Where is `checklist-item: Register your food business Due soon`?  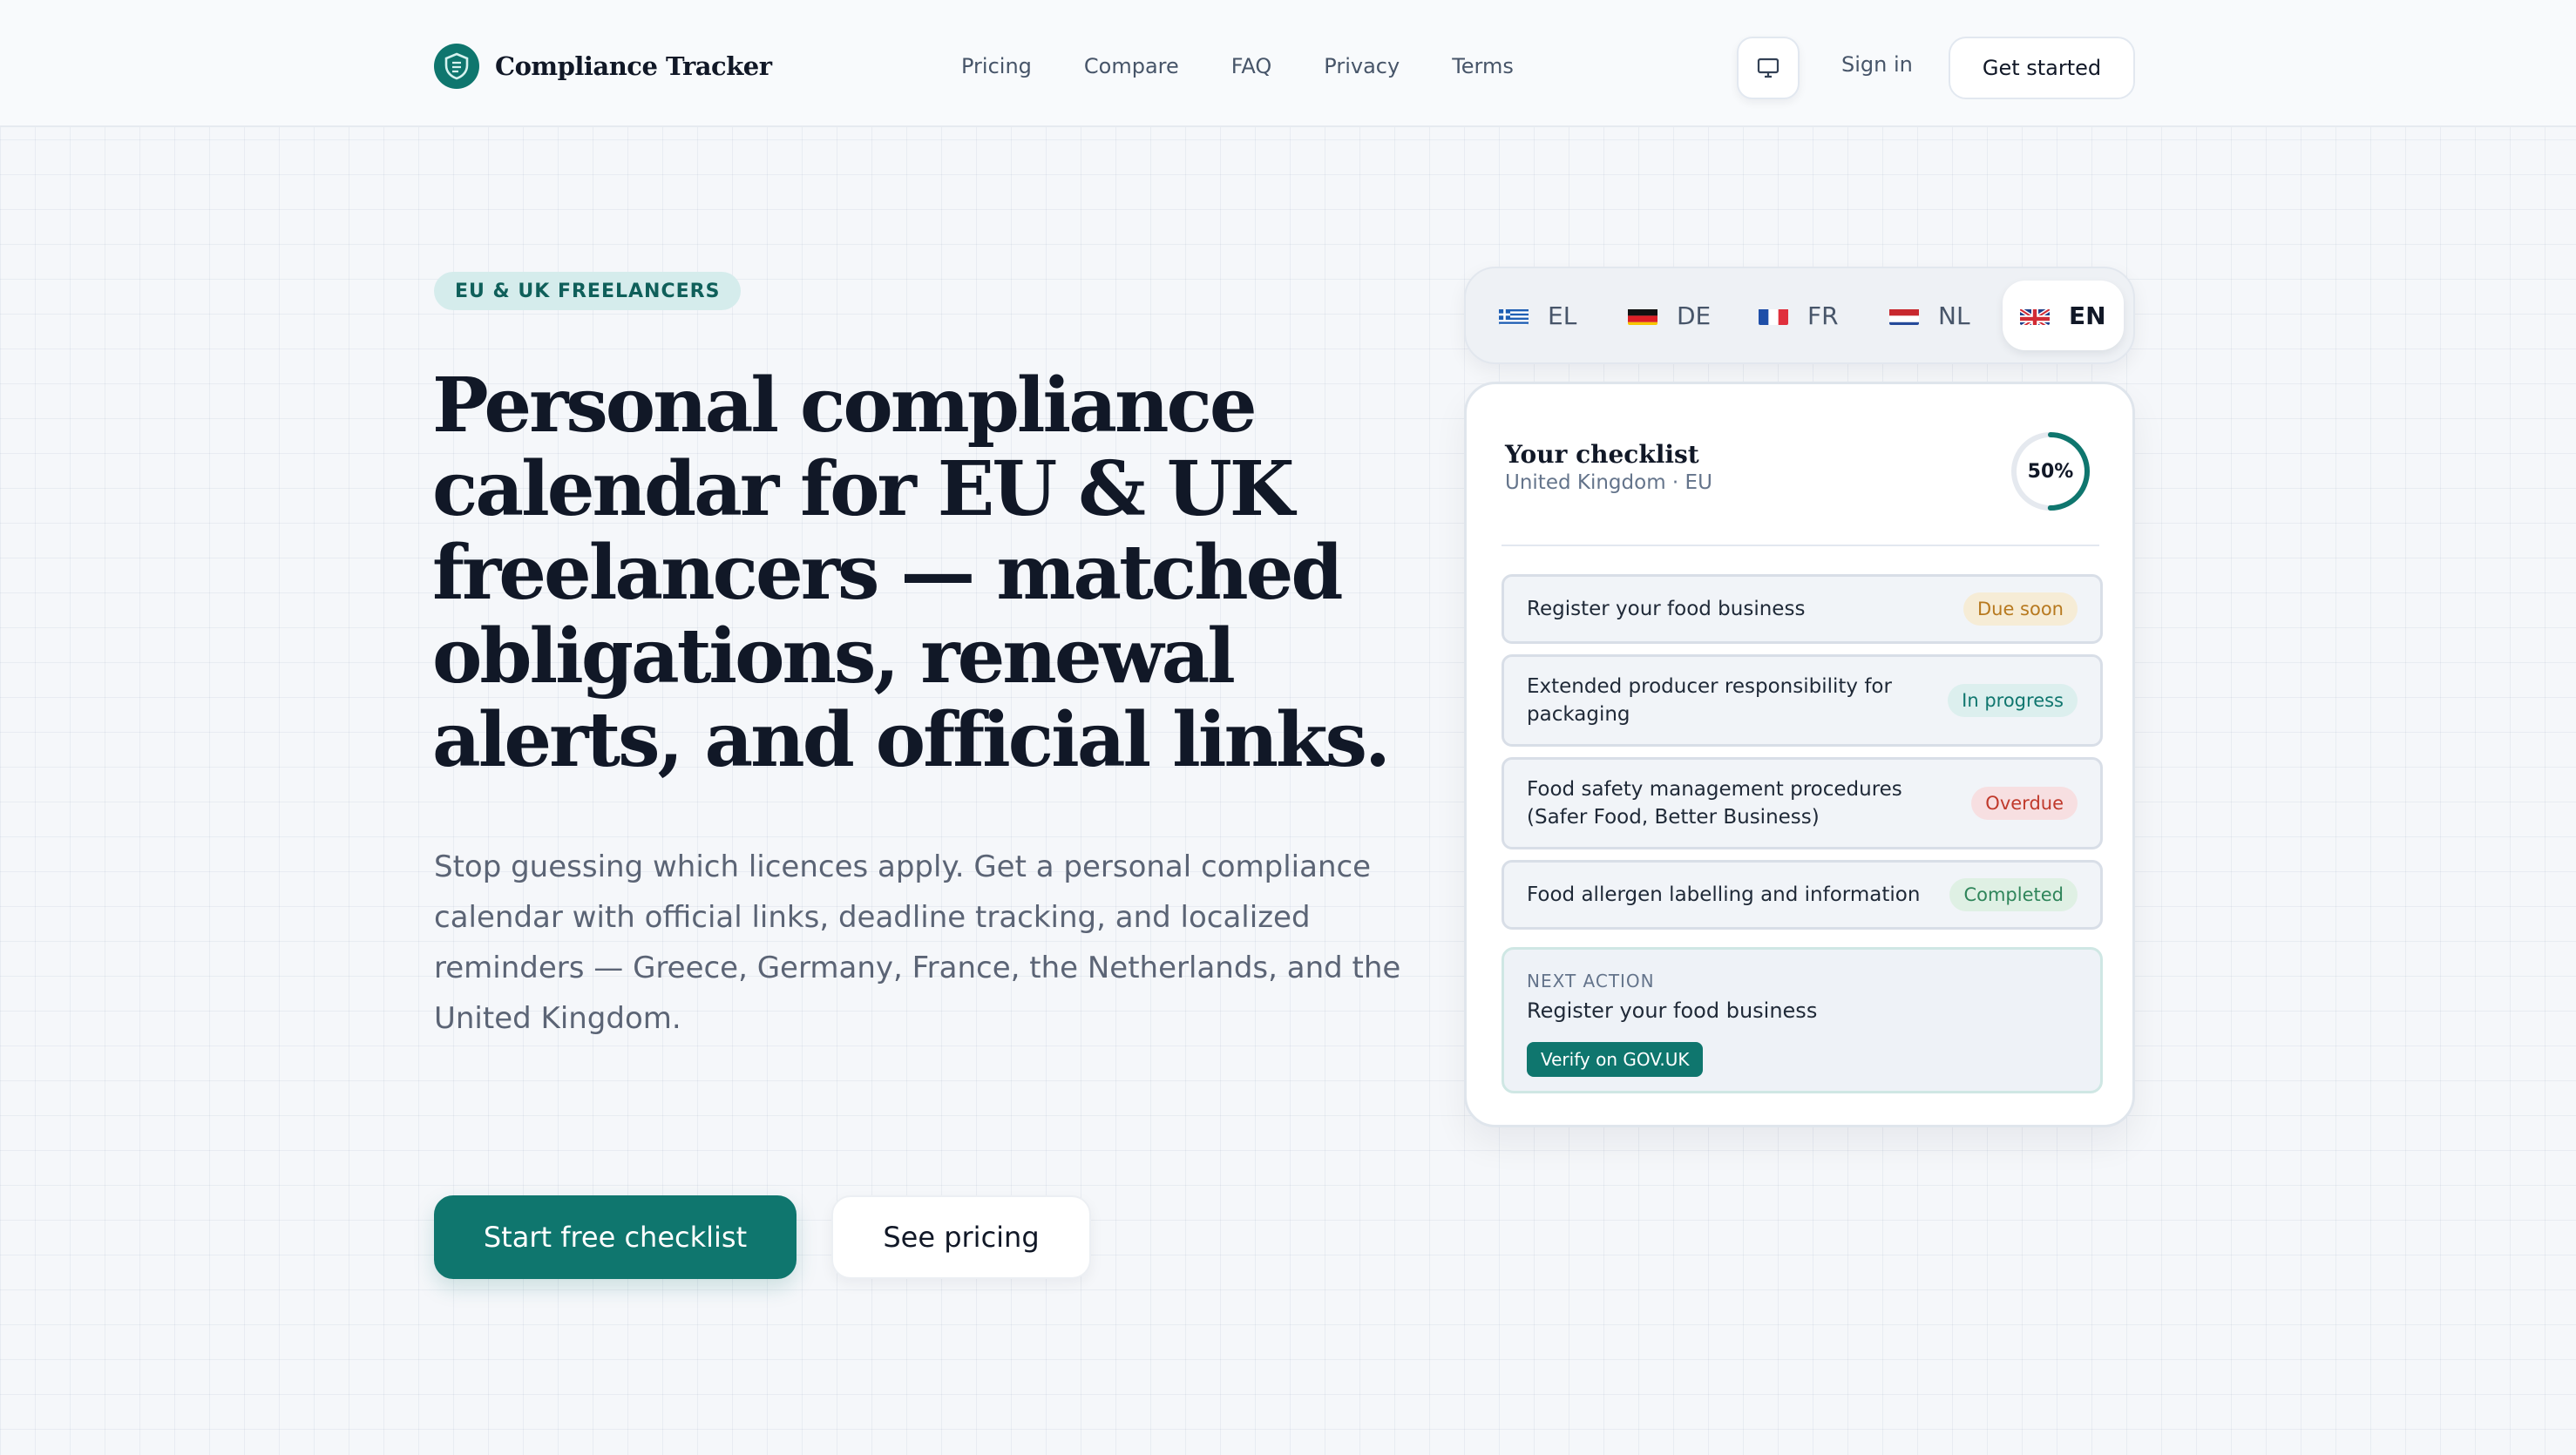
checklist-item: Register your food business Due soon is located at coordinates (1803, 609).